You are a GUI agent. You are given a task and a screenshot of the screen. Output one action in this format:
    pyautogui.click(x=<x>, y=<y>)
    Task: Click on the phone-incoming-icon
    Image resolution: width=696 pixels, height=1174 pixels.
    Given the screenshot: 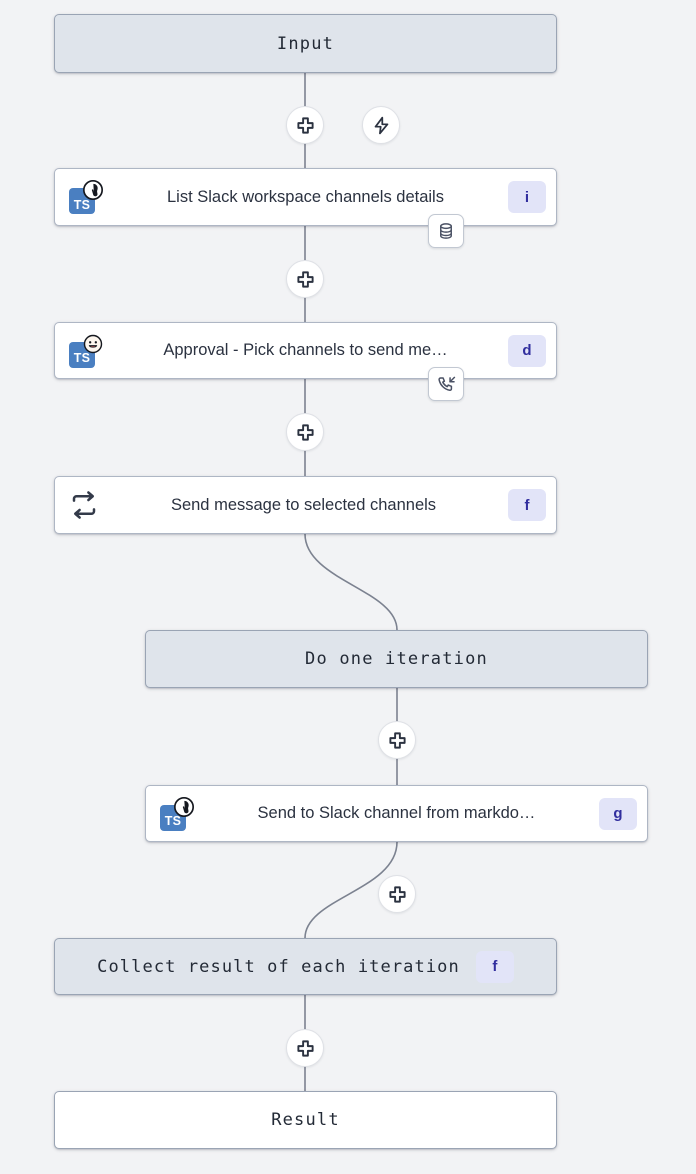 What is the action you would take?
    pyautogui.click(x=446, y=384)
    